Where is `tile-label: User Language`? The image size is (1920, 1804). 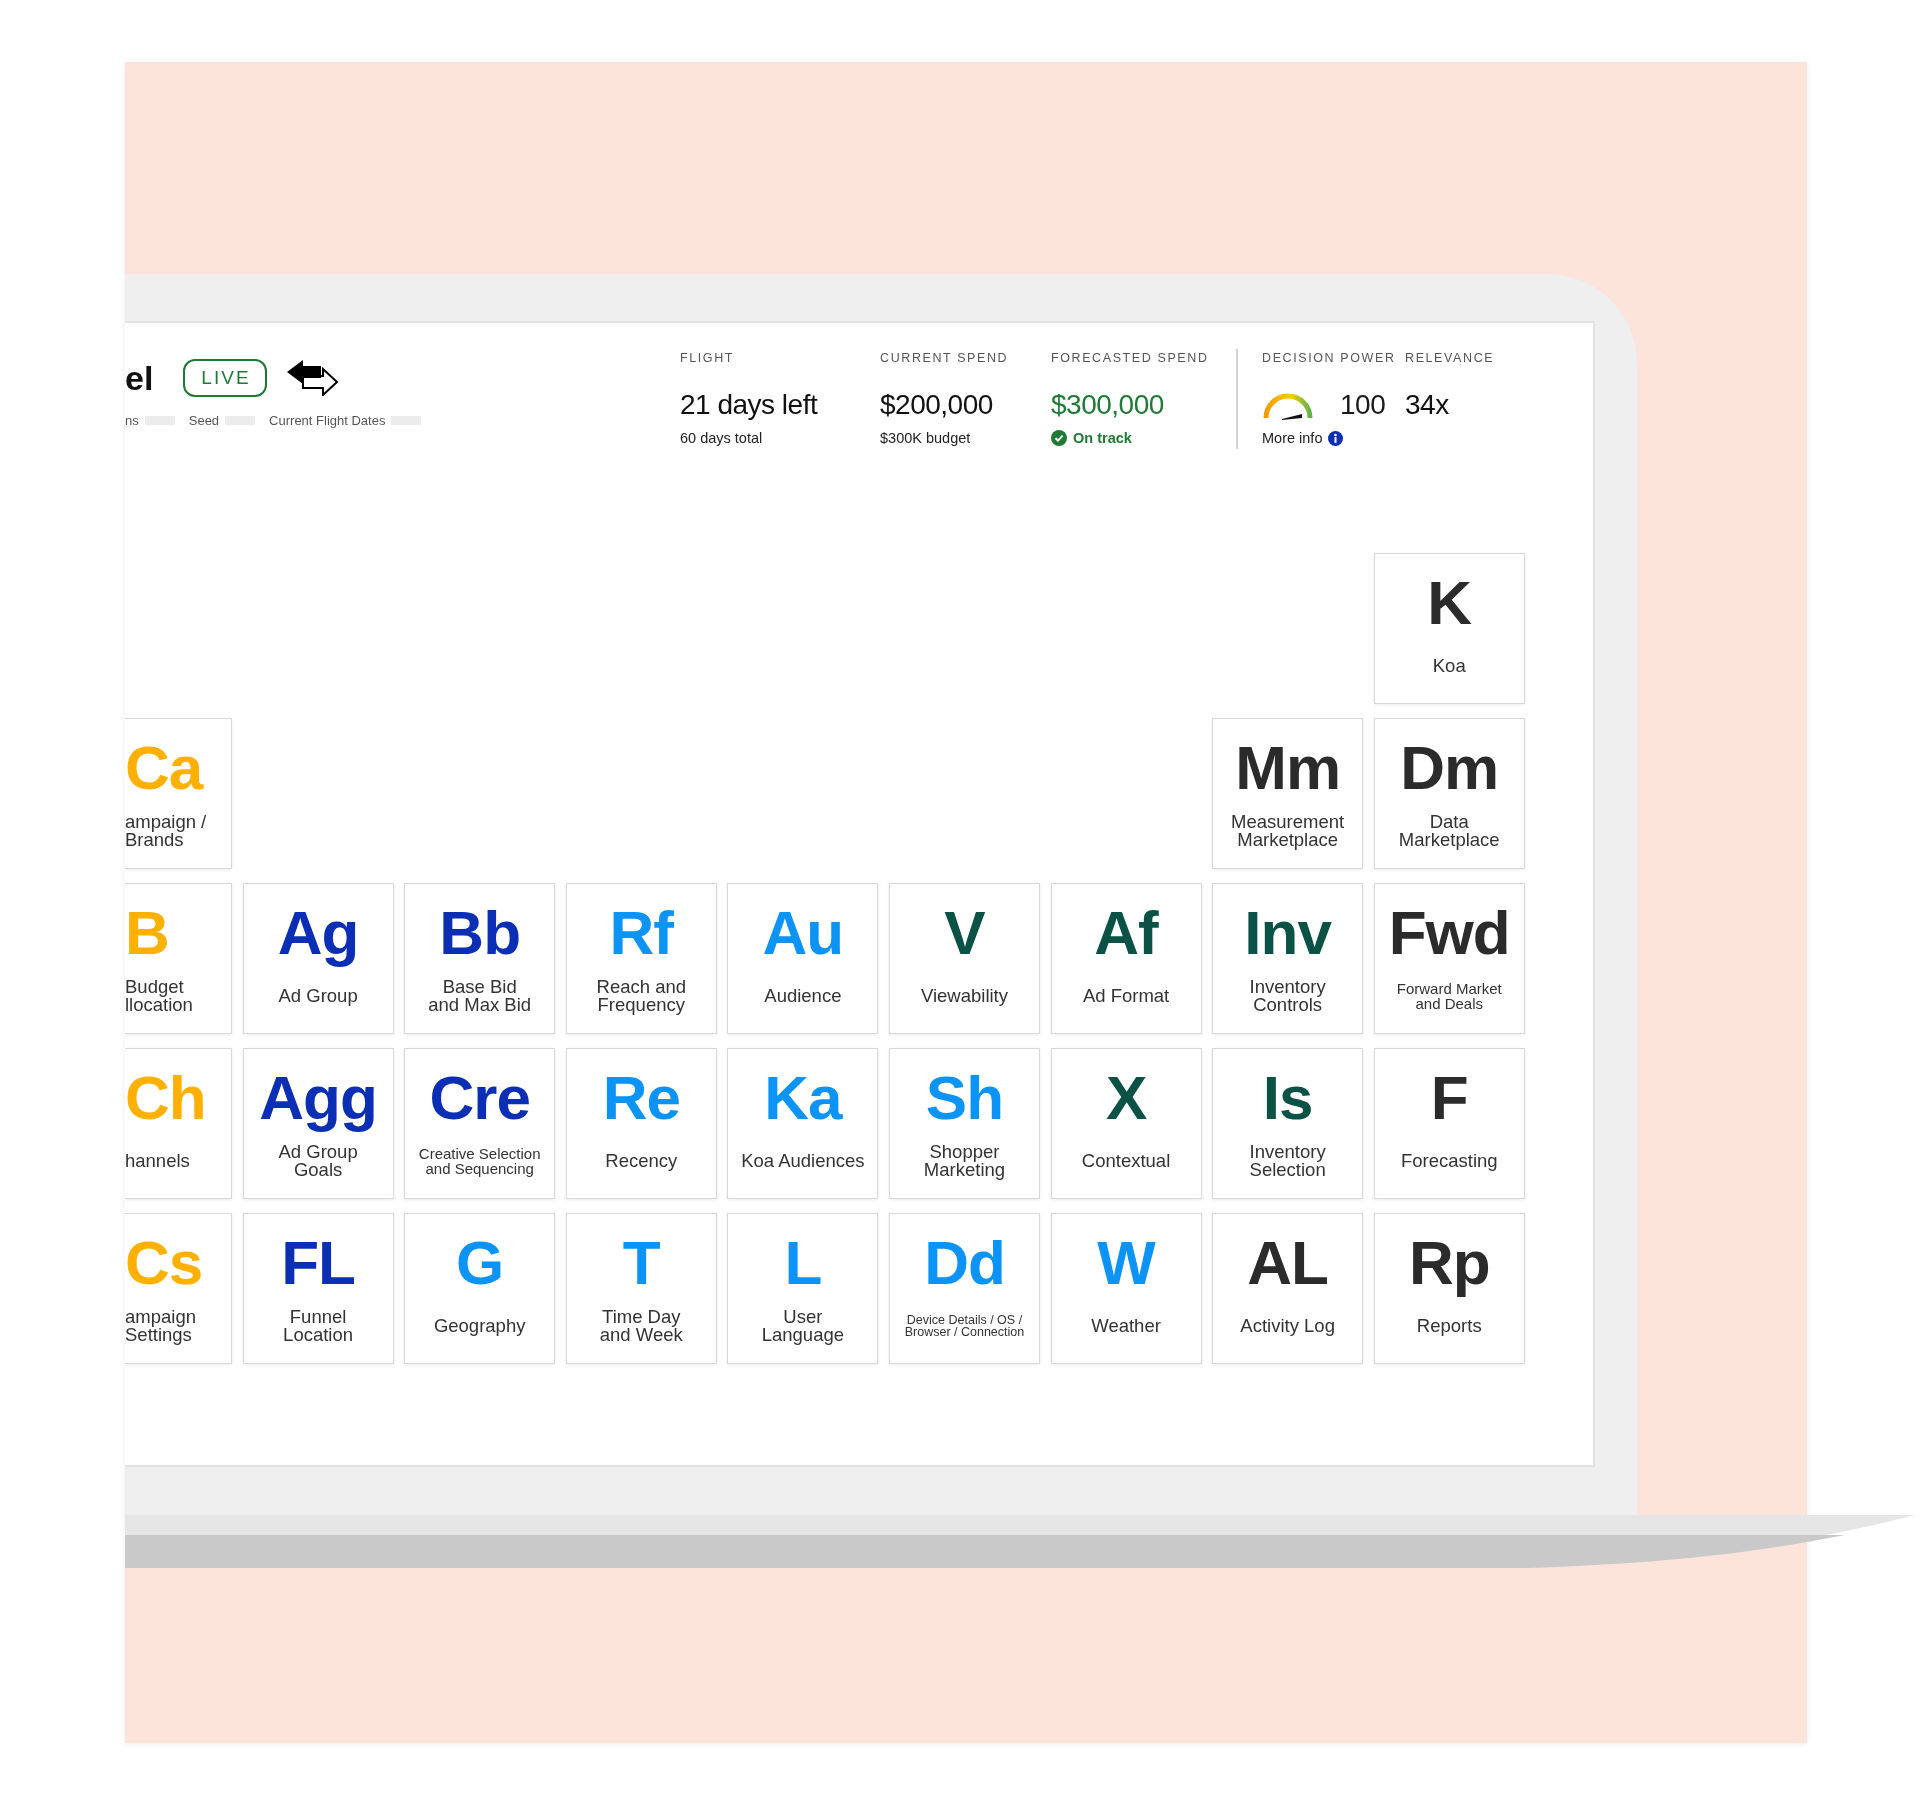
tile-label: User Language is located at coordinates (803, 1326).